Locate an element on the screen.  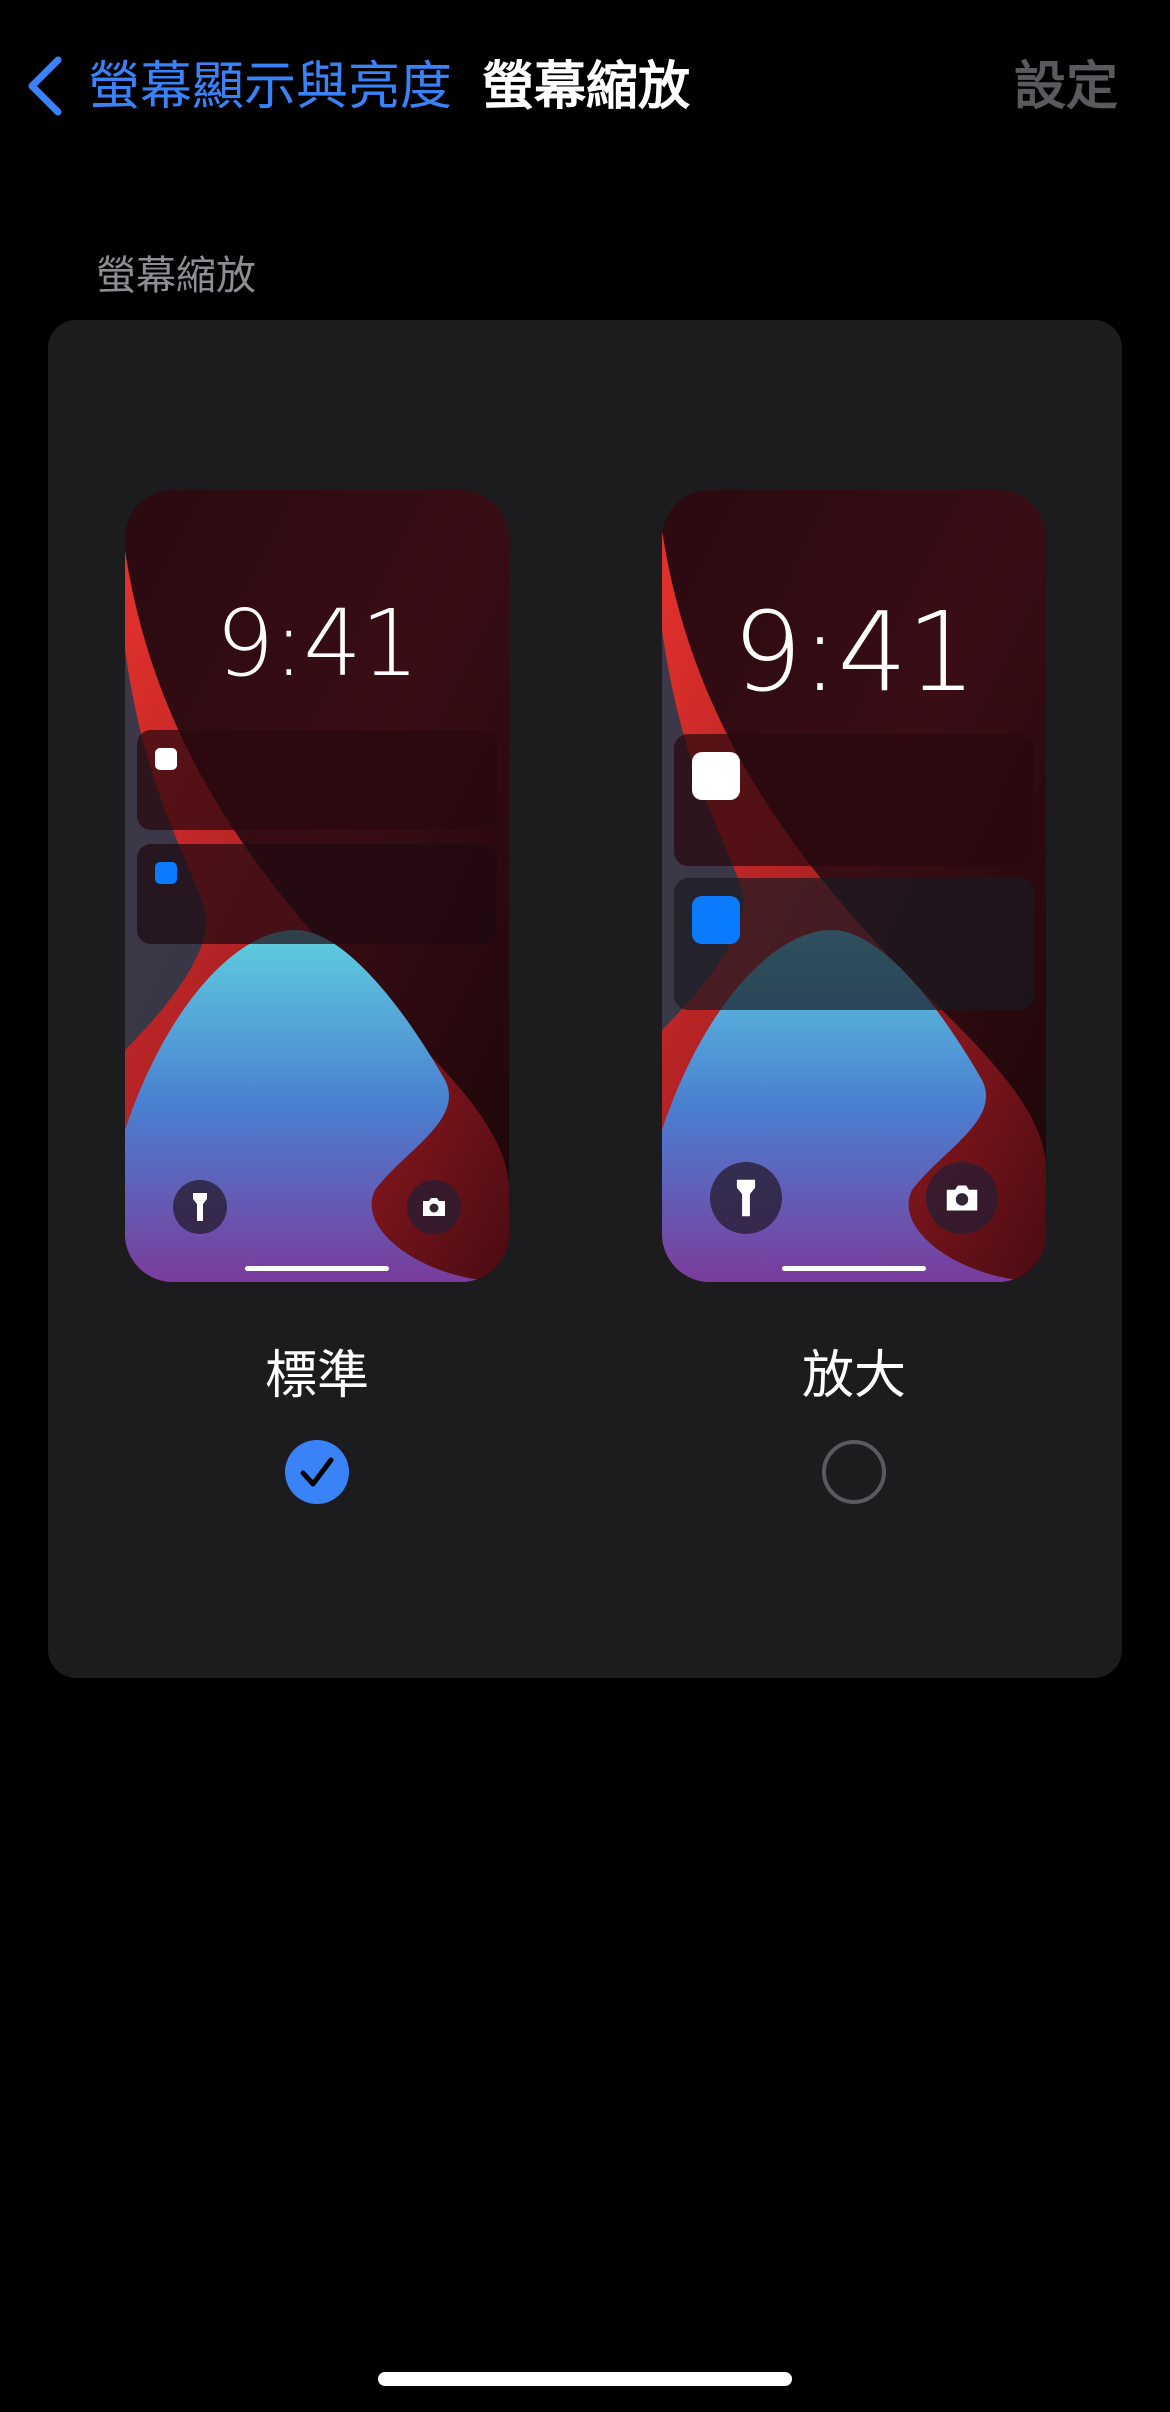
navigation-bar: 螢幕顯示與亮度 螢幕縮放 設定 is located at coordinates (585, 85).